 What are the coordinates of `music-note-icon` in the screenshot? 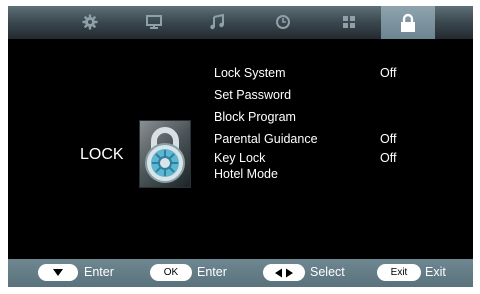 It's located at (217, 22).